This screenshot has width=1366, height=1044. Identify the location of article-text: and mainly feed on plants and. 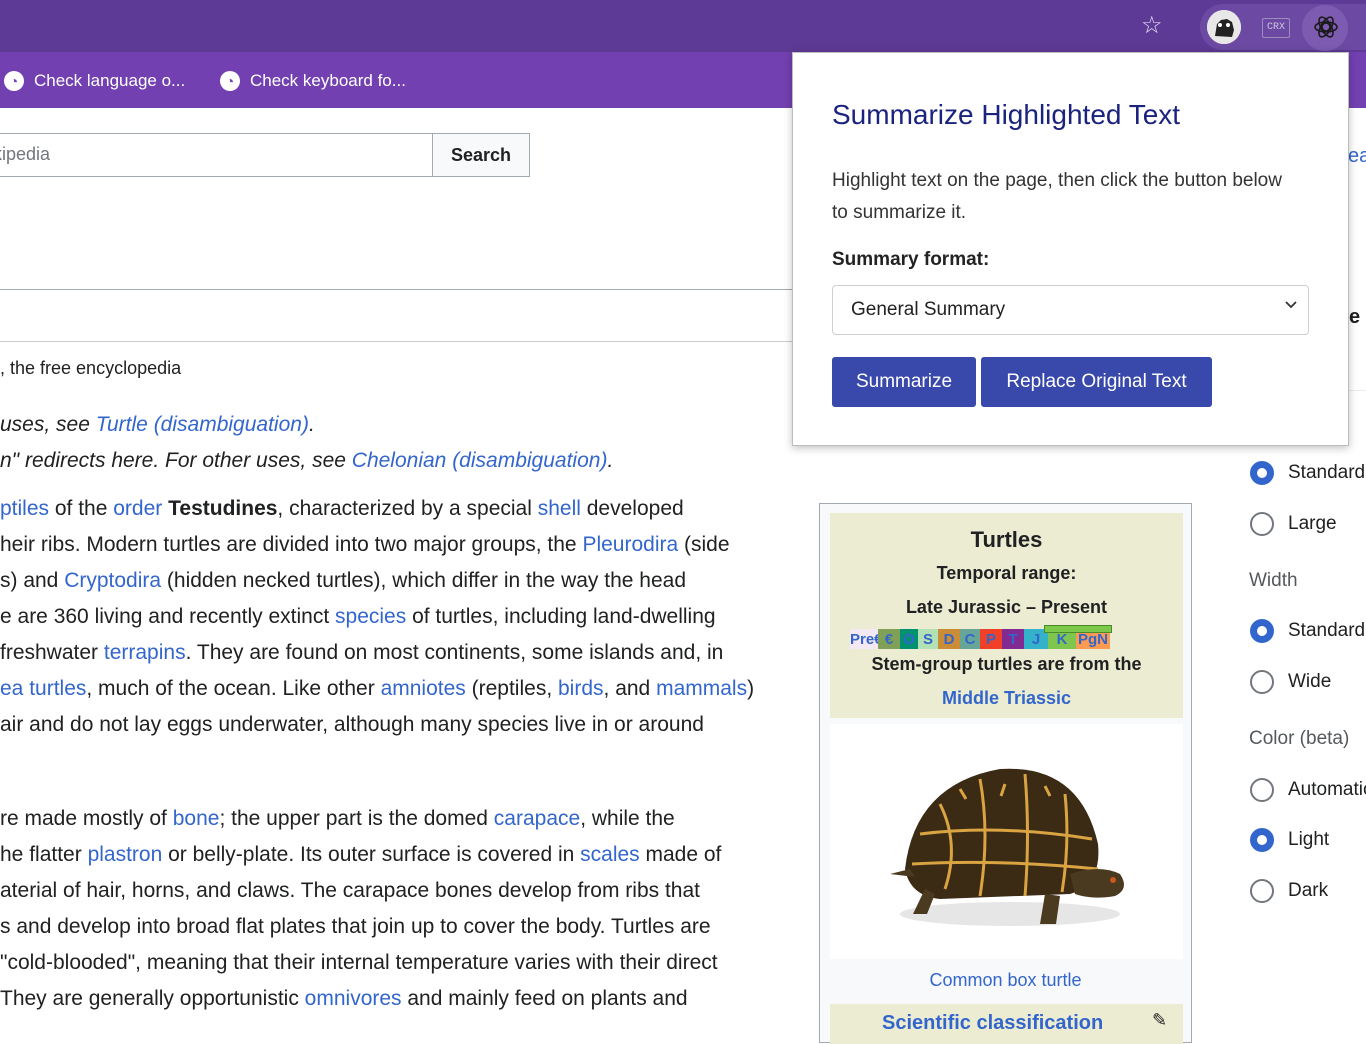
(544, 998).